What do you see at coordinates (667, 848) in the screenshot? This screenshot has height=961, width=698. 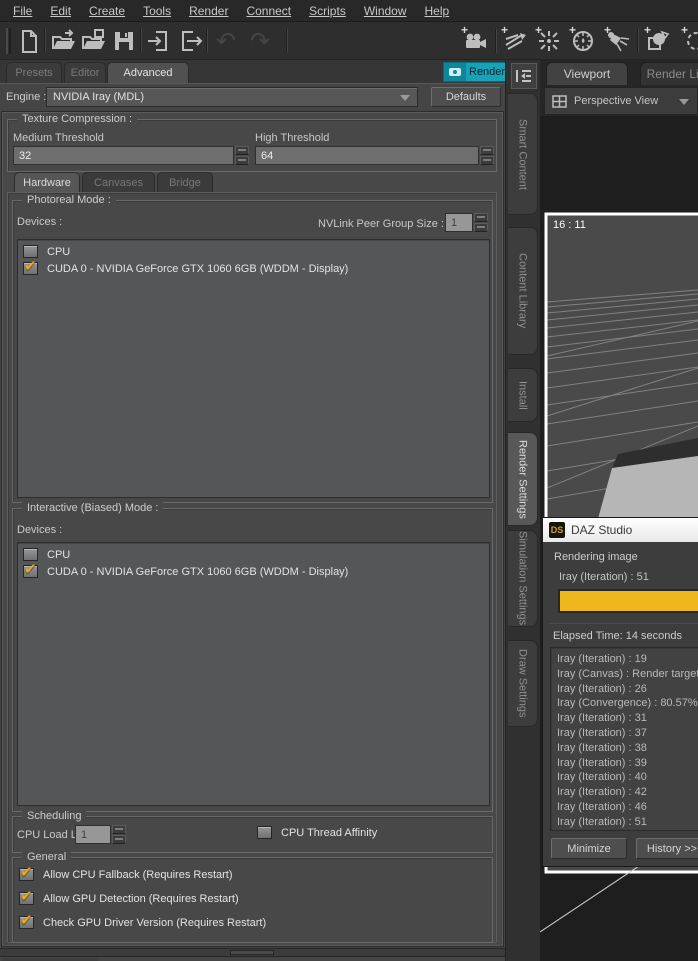 I see `history-button: History >>` at bounding box center [667, 848].